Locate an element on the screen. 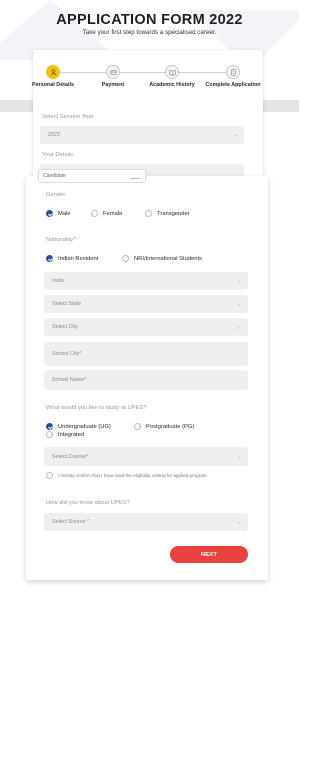  gender-option-male: Male is located at coordinates (58, 213).